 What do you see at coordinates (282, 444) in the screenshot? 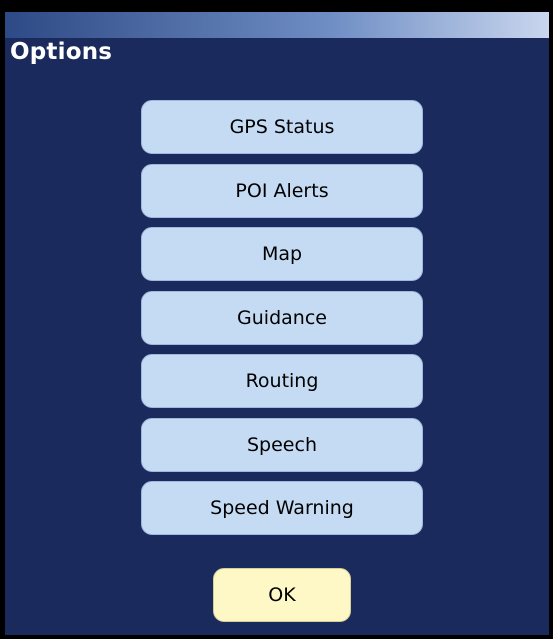
I see `speech-button: Speech` at bounding box center [282, 444].